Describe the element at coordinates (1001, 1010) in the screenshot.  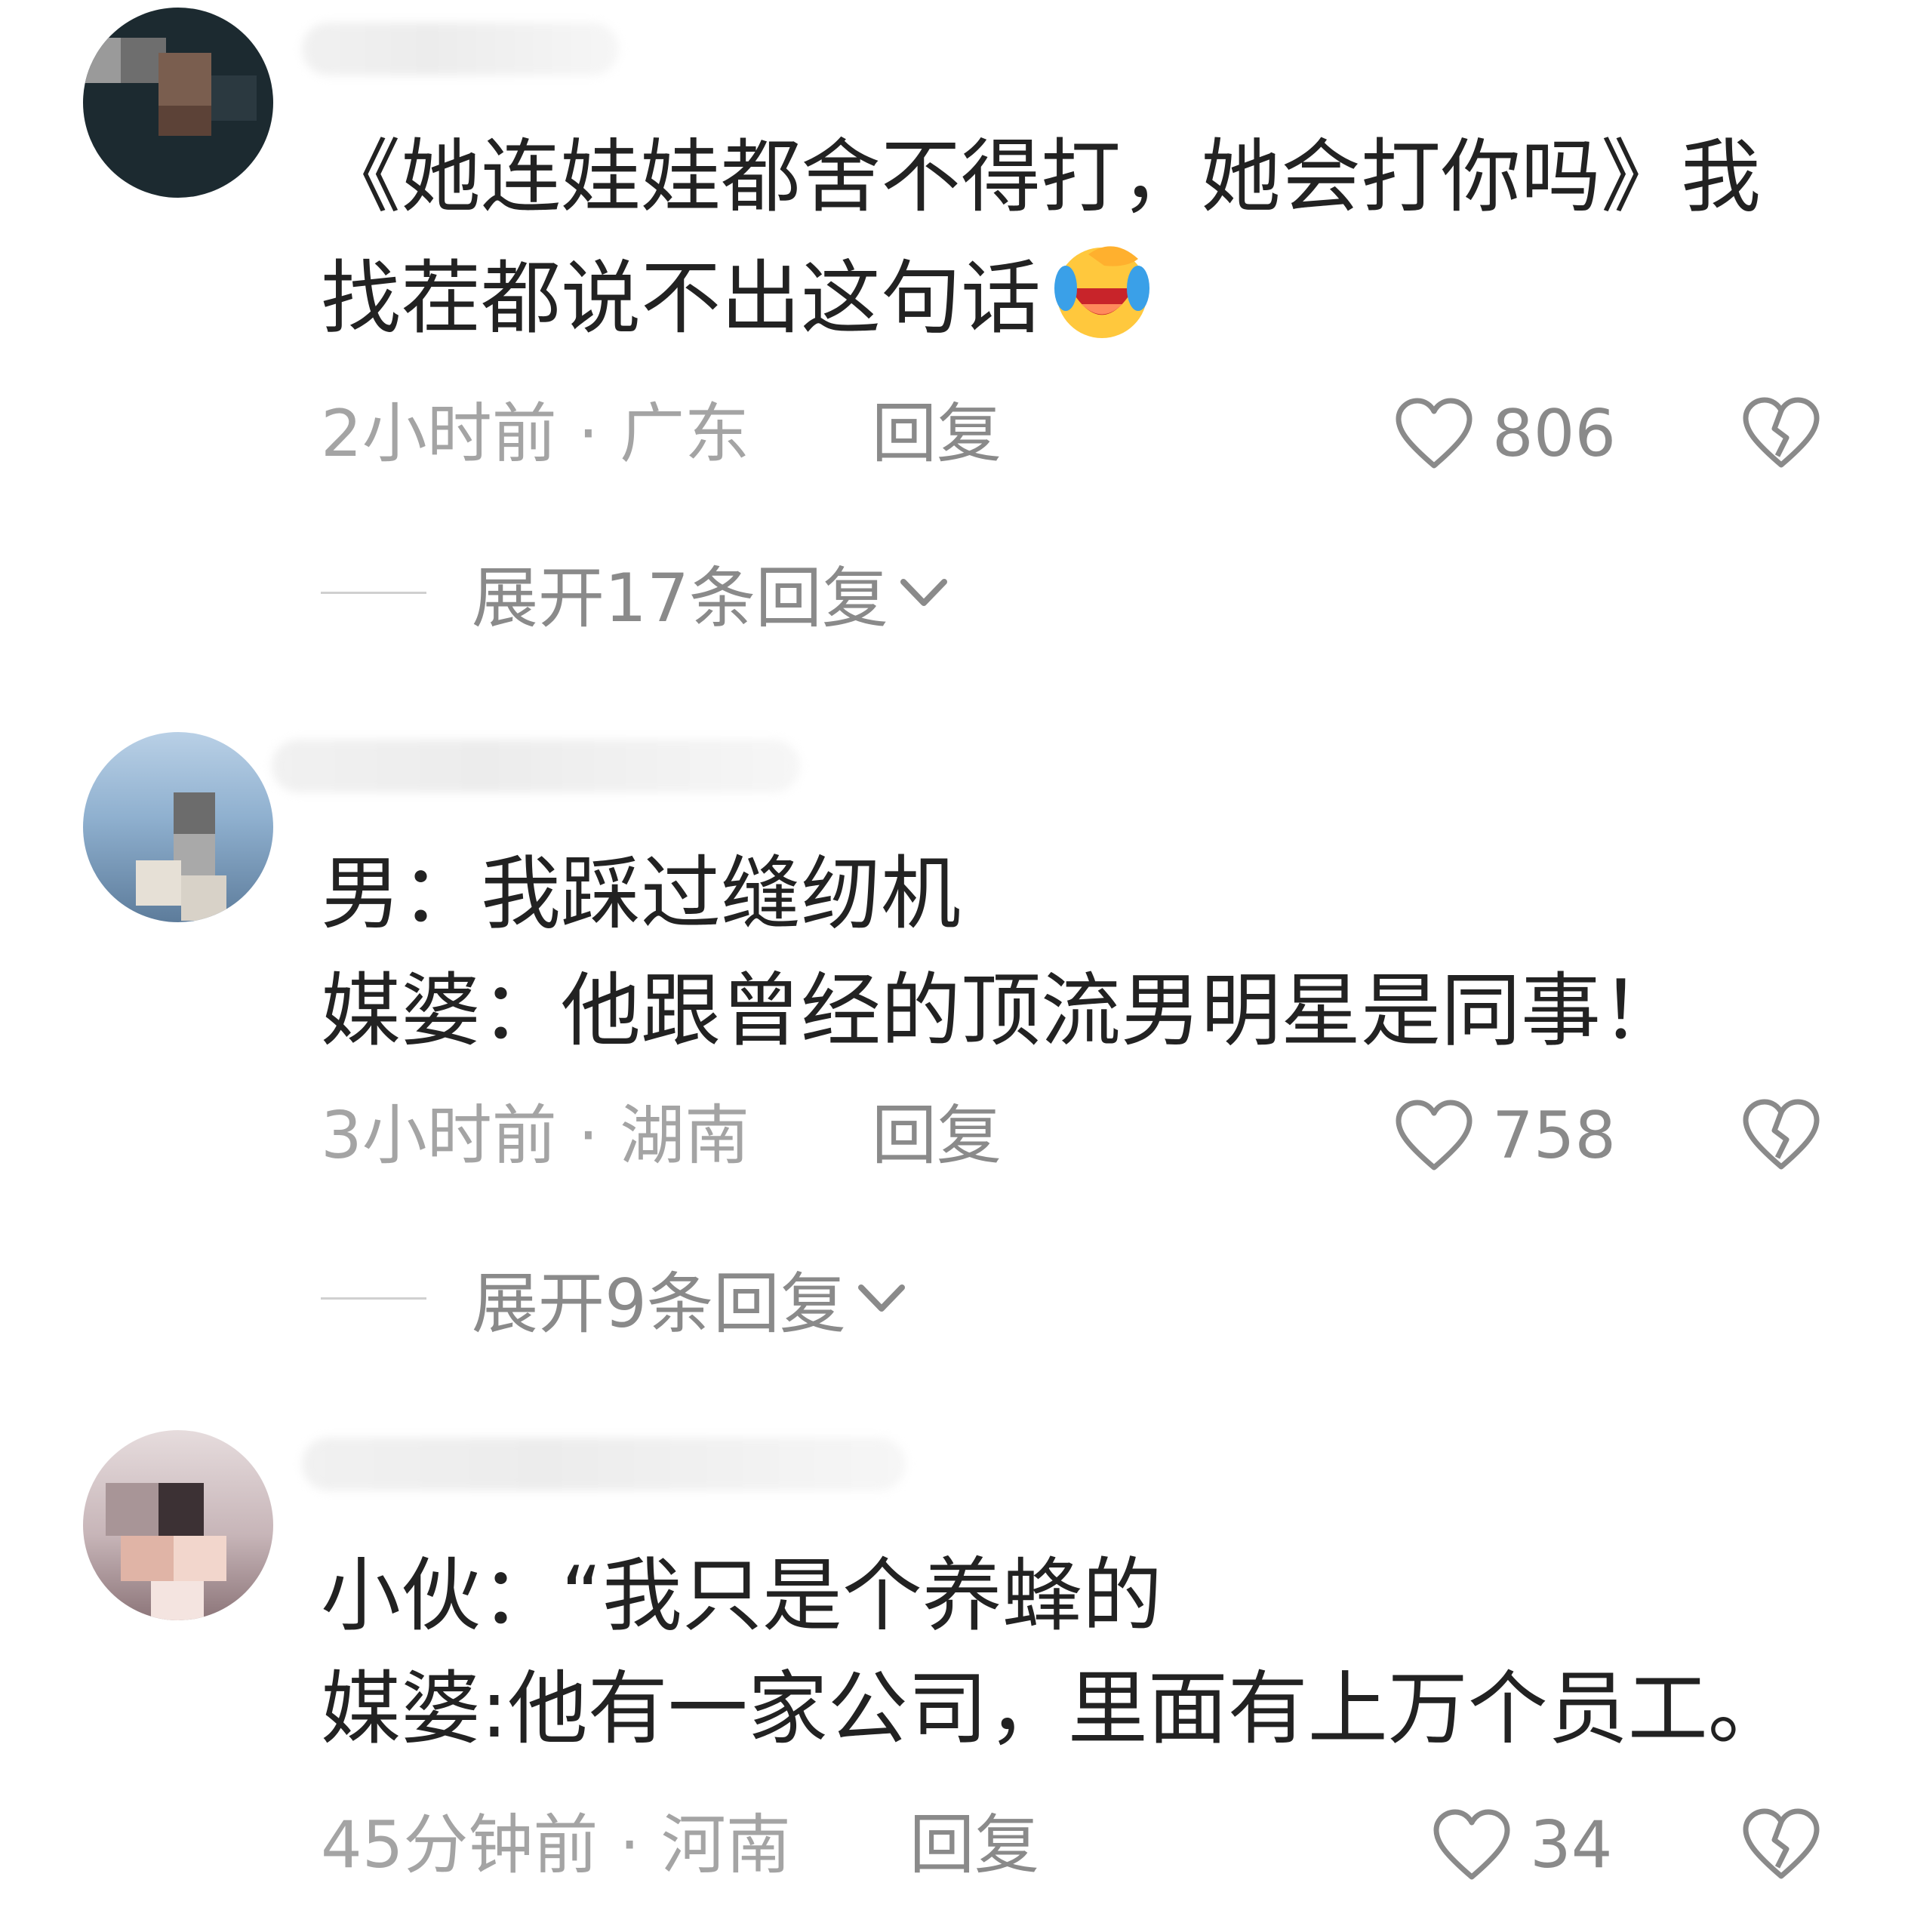
I see `comment-text-line: 媒婆：他跟曾经的顶流男明星是同事！` at that location.